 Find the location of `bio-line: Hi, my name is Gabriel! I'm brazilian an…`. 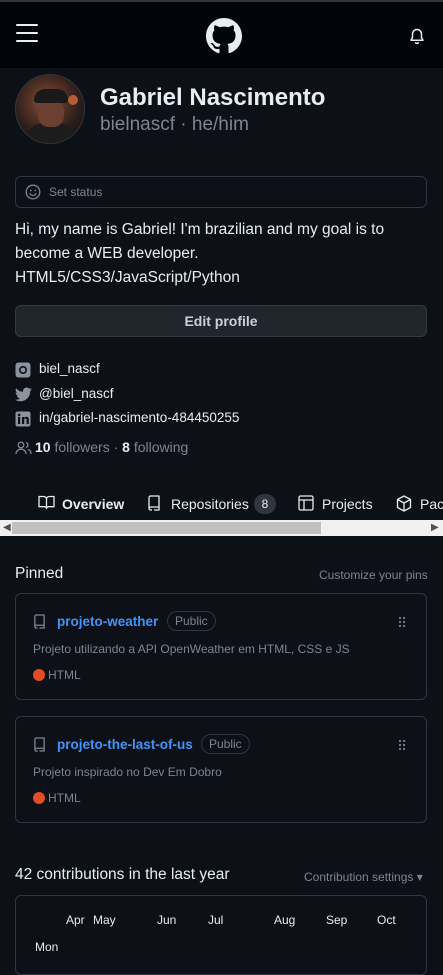

bio-line: Hi, my name is Gabriel! I'm brazilian an… is located at coordinates (200, 229).